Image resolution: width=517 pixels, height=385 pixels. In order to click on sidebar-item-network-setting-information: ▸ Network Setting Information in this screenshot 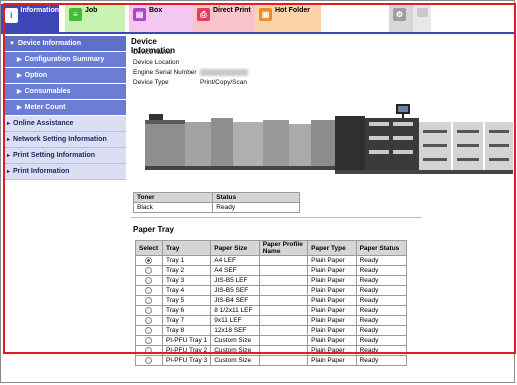, I will do `click(64, 140)`.